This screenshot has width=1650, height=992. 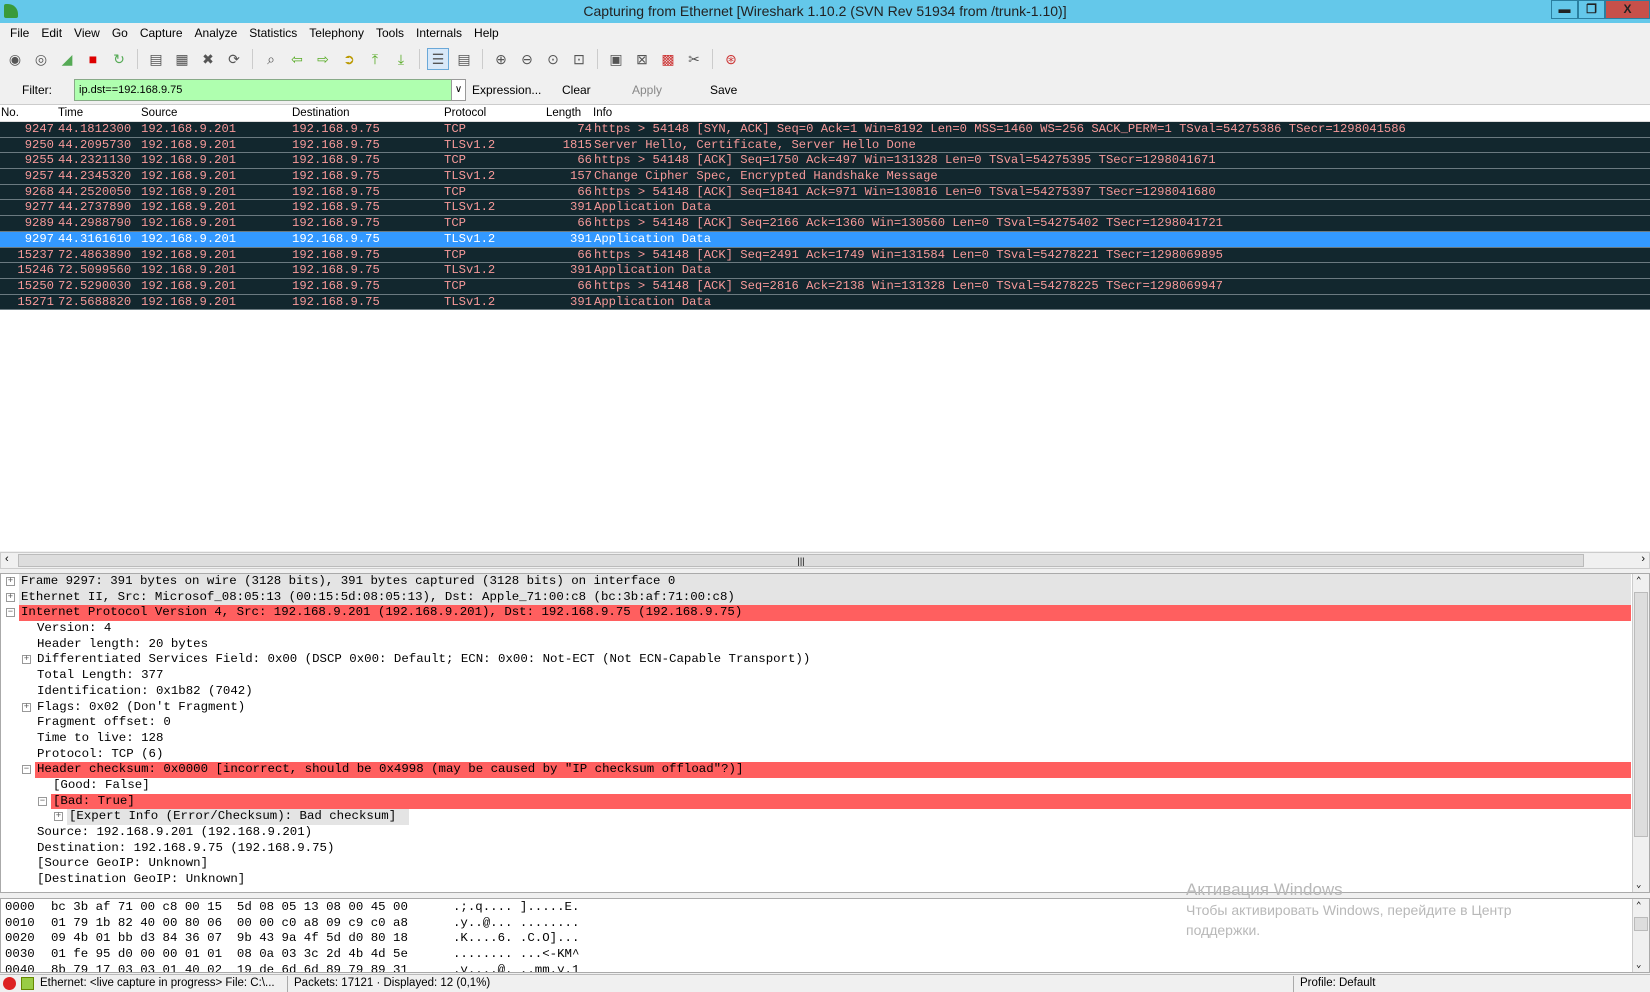 What do you see at coordinates (401, 59) in the screenshot?
I see `go-last-icon: ⤓` at bounding box center [401, 59].